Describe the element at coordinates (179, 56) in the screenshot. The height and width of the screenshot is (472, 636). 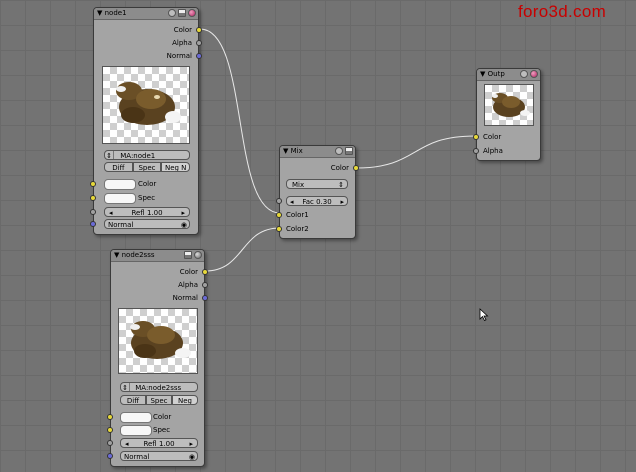
I see `node1-output-normal-label: Normal` at that location.